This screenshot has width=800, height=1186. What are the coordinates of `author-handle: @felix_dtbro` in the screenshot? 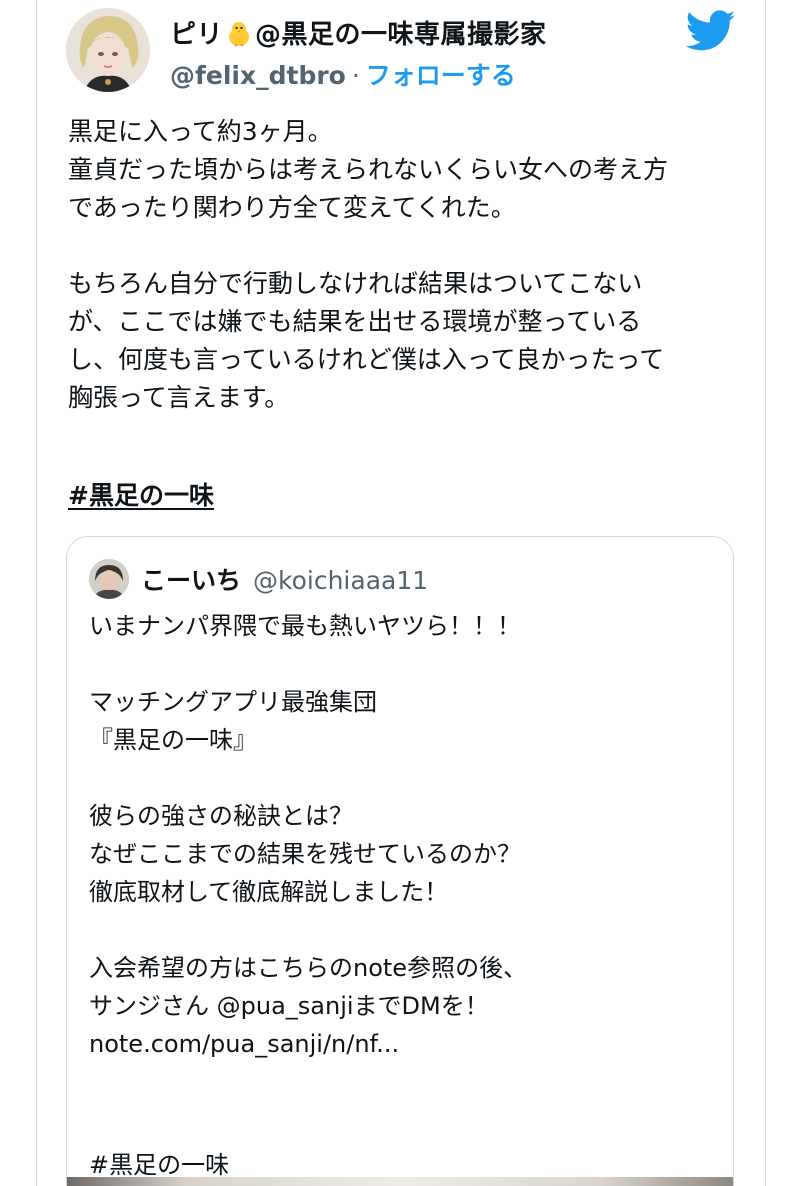 It's located at (258, 75).